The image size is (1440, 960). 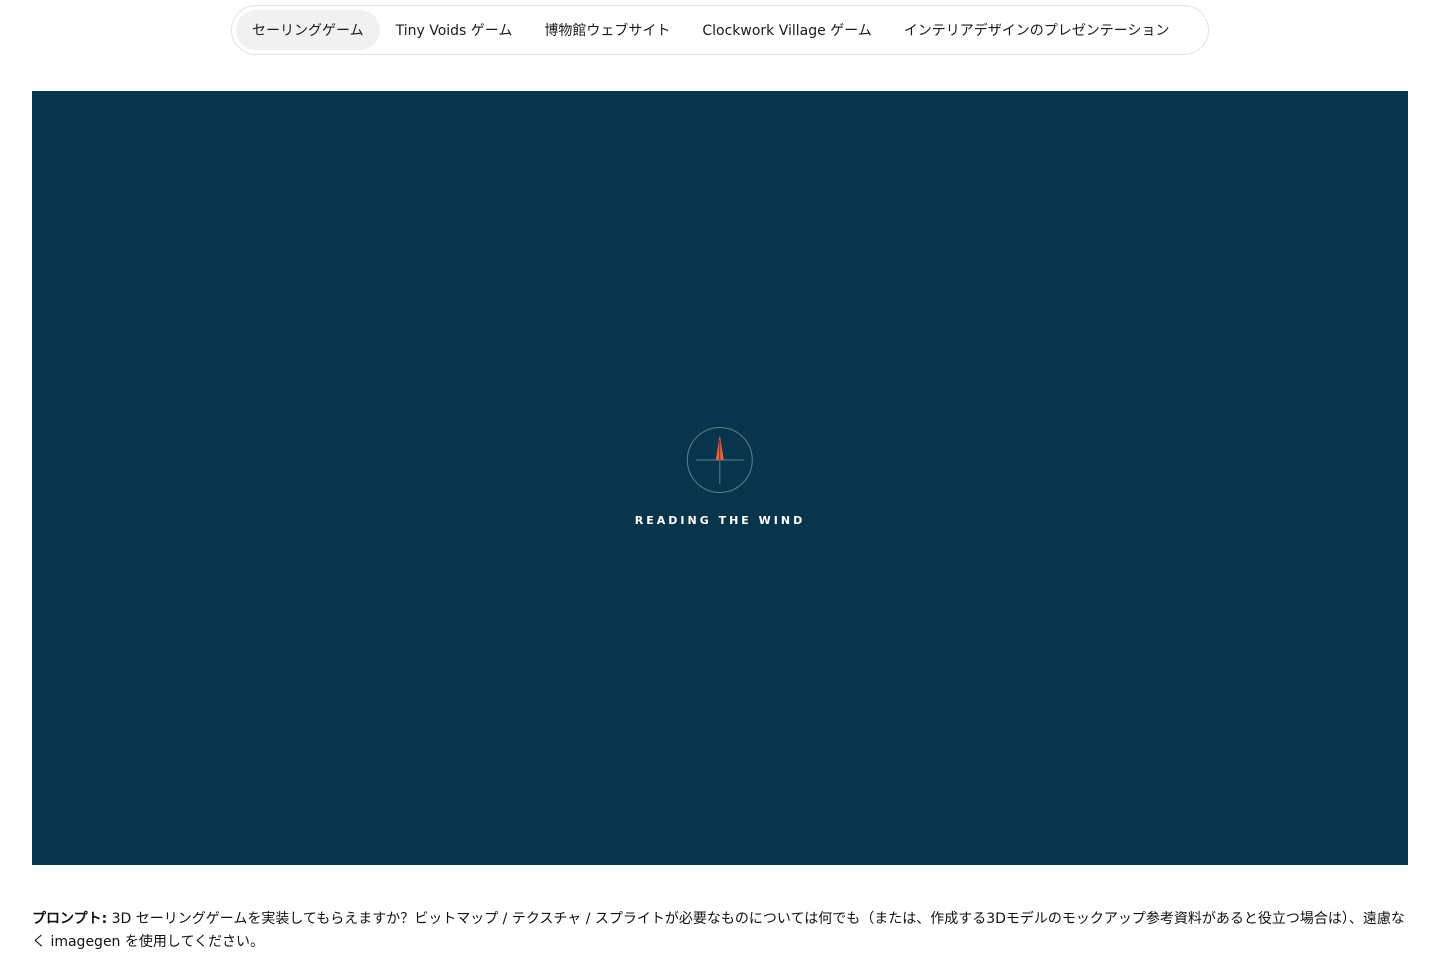 I want to click on tab-clockwork-village-game: Clockwork Village ゲーム, so click(x=786, y=30).